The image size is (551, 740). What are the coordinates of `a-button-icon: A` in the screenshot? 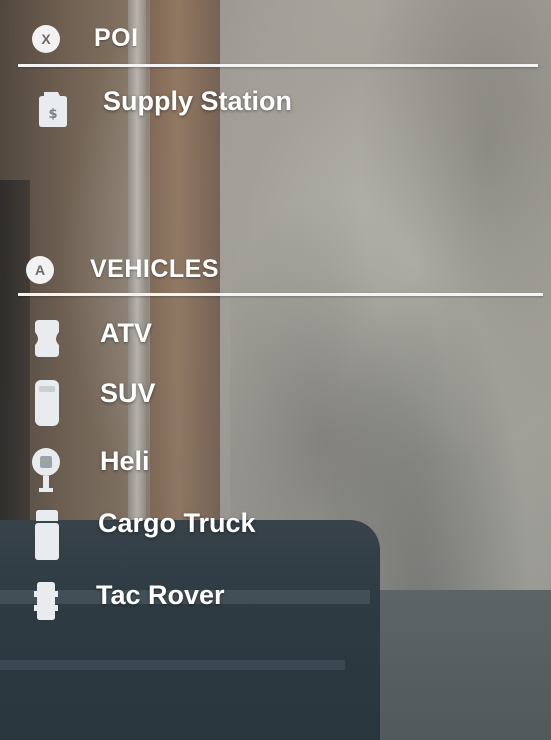 It's located at (40, 269).